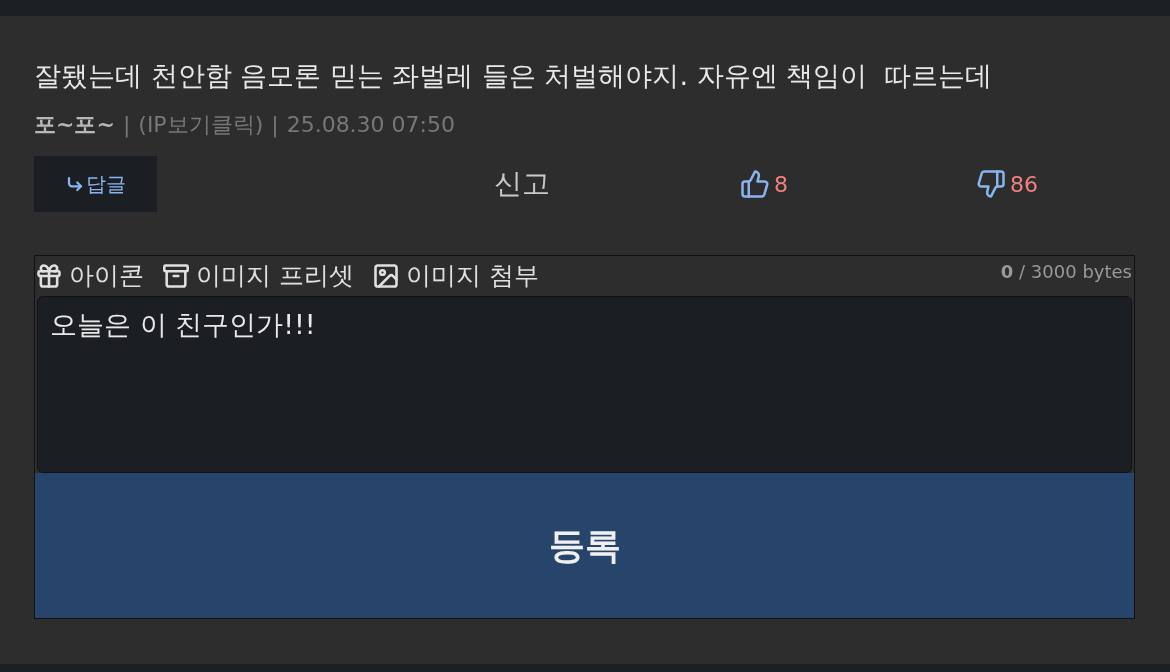 This screenshot has width=1170, height=672. What do you see at coordinates (991, 184) in the screenshot?
I see `thumbs-down-icon` at bounding box center [991, 184].